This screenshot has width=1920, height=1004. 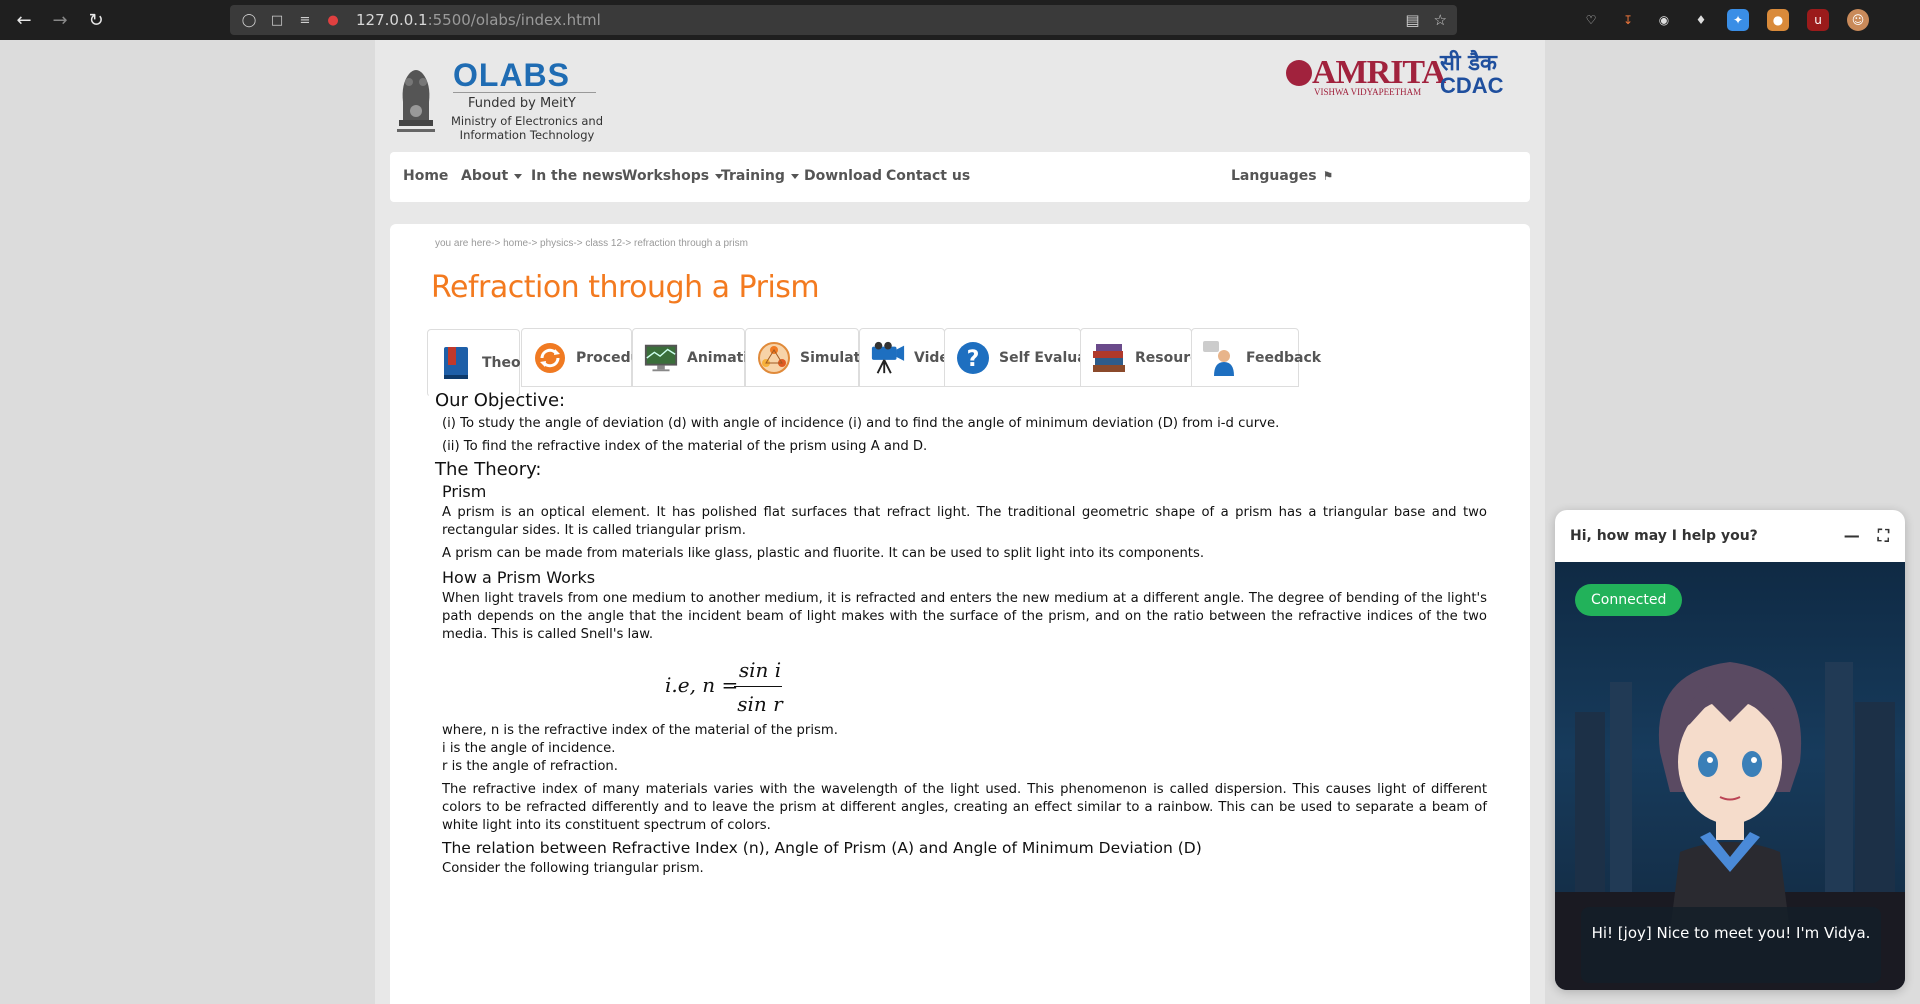 I want to click on prism-heading: Prism, so click(x=464, y=491).